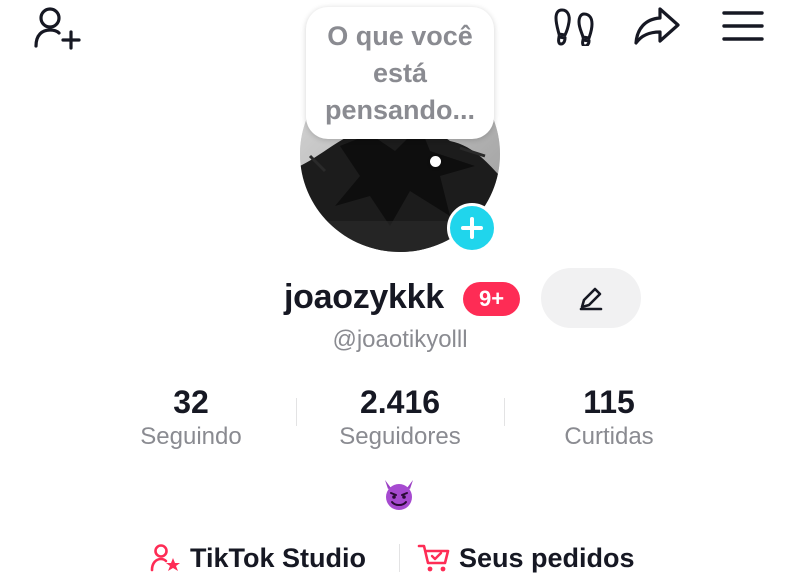  I want to click on creator-star-icon, so click(165, 558).